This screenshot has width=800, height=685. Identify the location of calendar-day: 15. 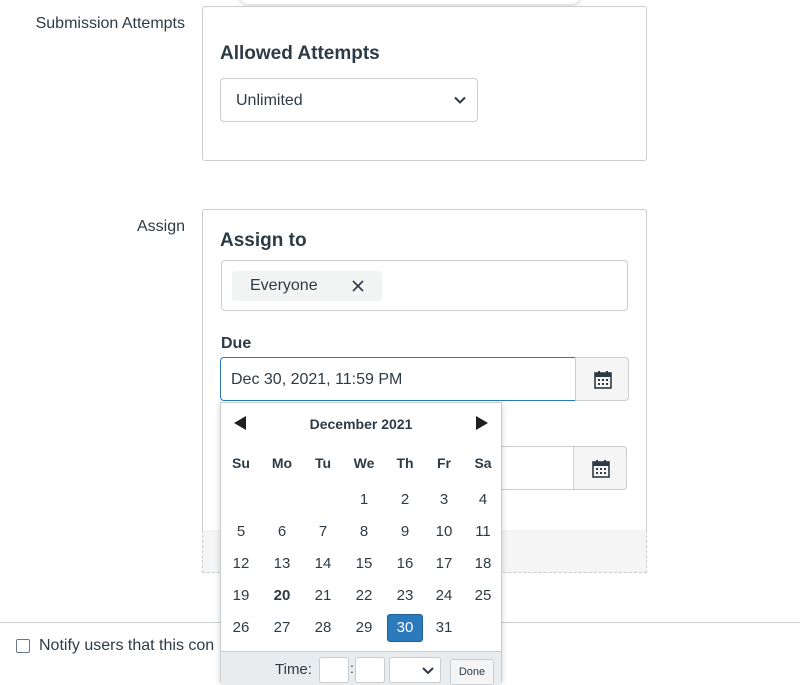
(364, 564).